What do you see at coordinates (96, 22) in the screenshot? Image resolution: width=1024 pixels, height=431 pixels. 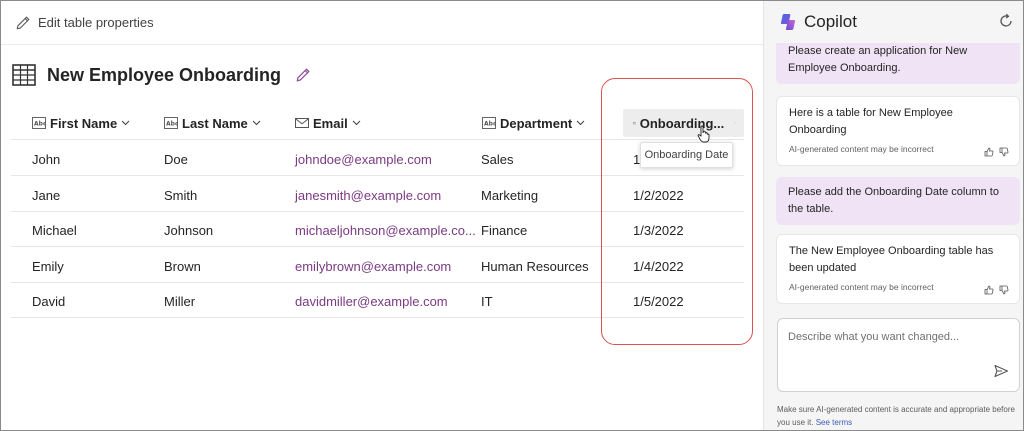 I see `edit-table-properties-label: Edit table properties` at bounding box center [96, 22].